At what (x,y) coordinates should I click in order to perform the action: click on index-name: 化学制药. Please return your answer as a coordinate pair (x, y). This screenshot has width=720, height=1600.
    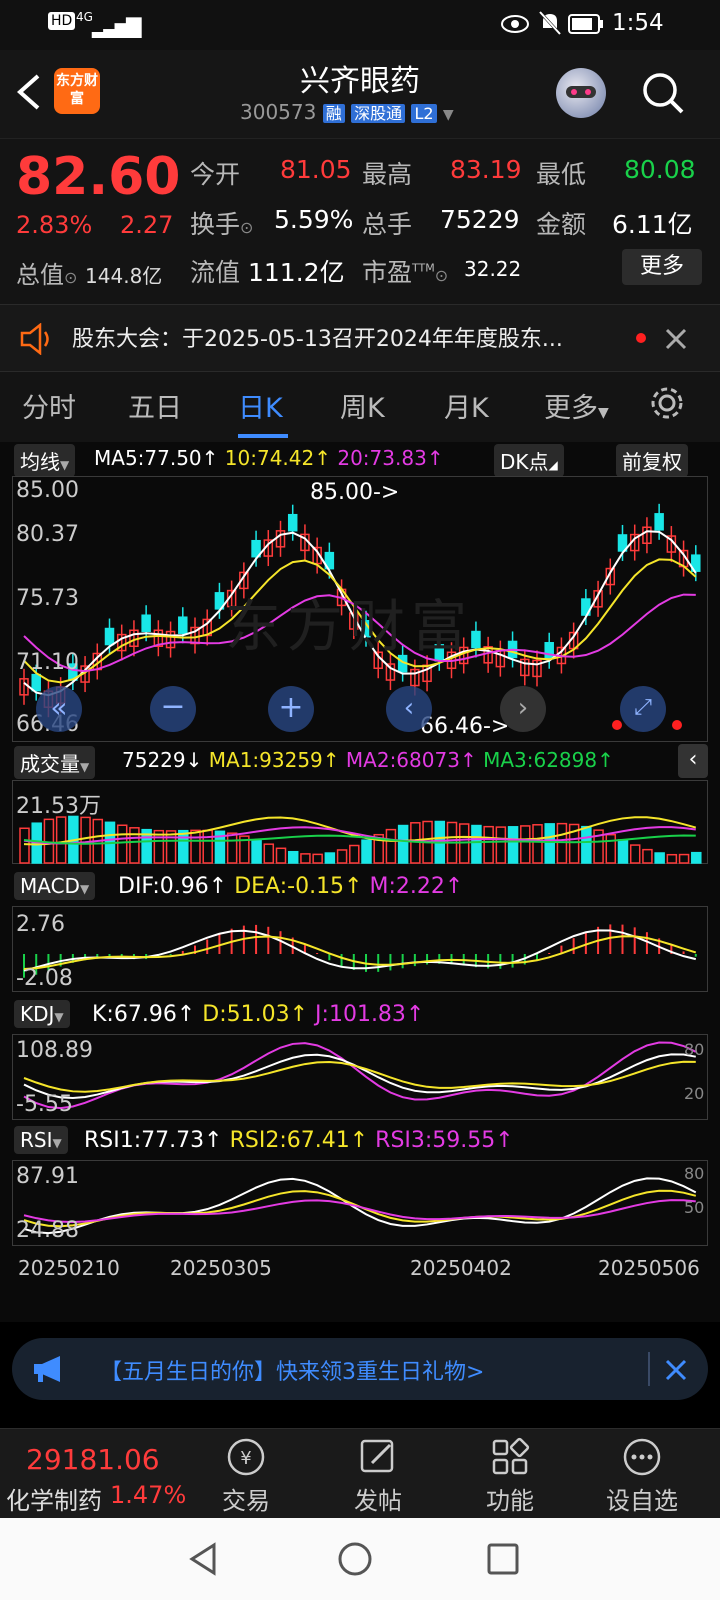
    Looking at the image, I should click on (54, 1501).